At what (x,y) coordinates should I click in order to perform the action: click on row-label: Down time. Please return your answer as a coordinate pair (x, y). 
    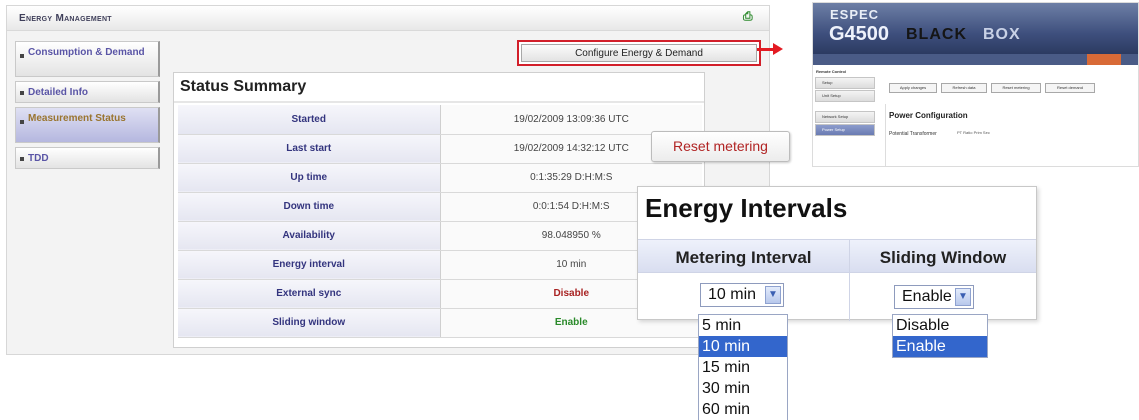
    Looking at the image, I should click on (309, 207).